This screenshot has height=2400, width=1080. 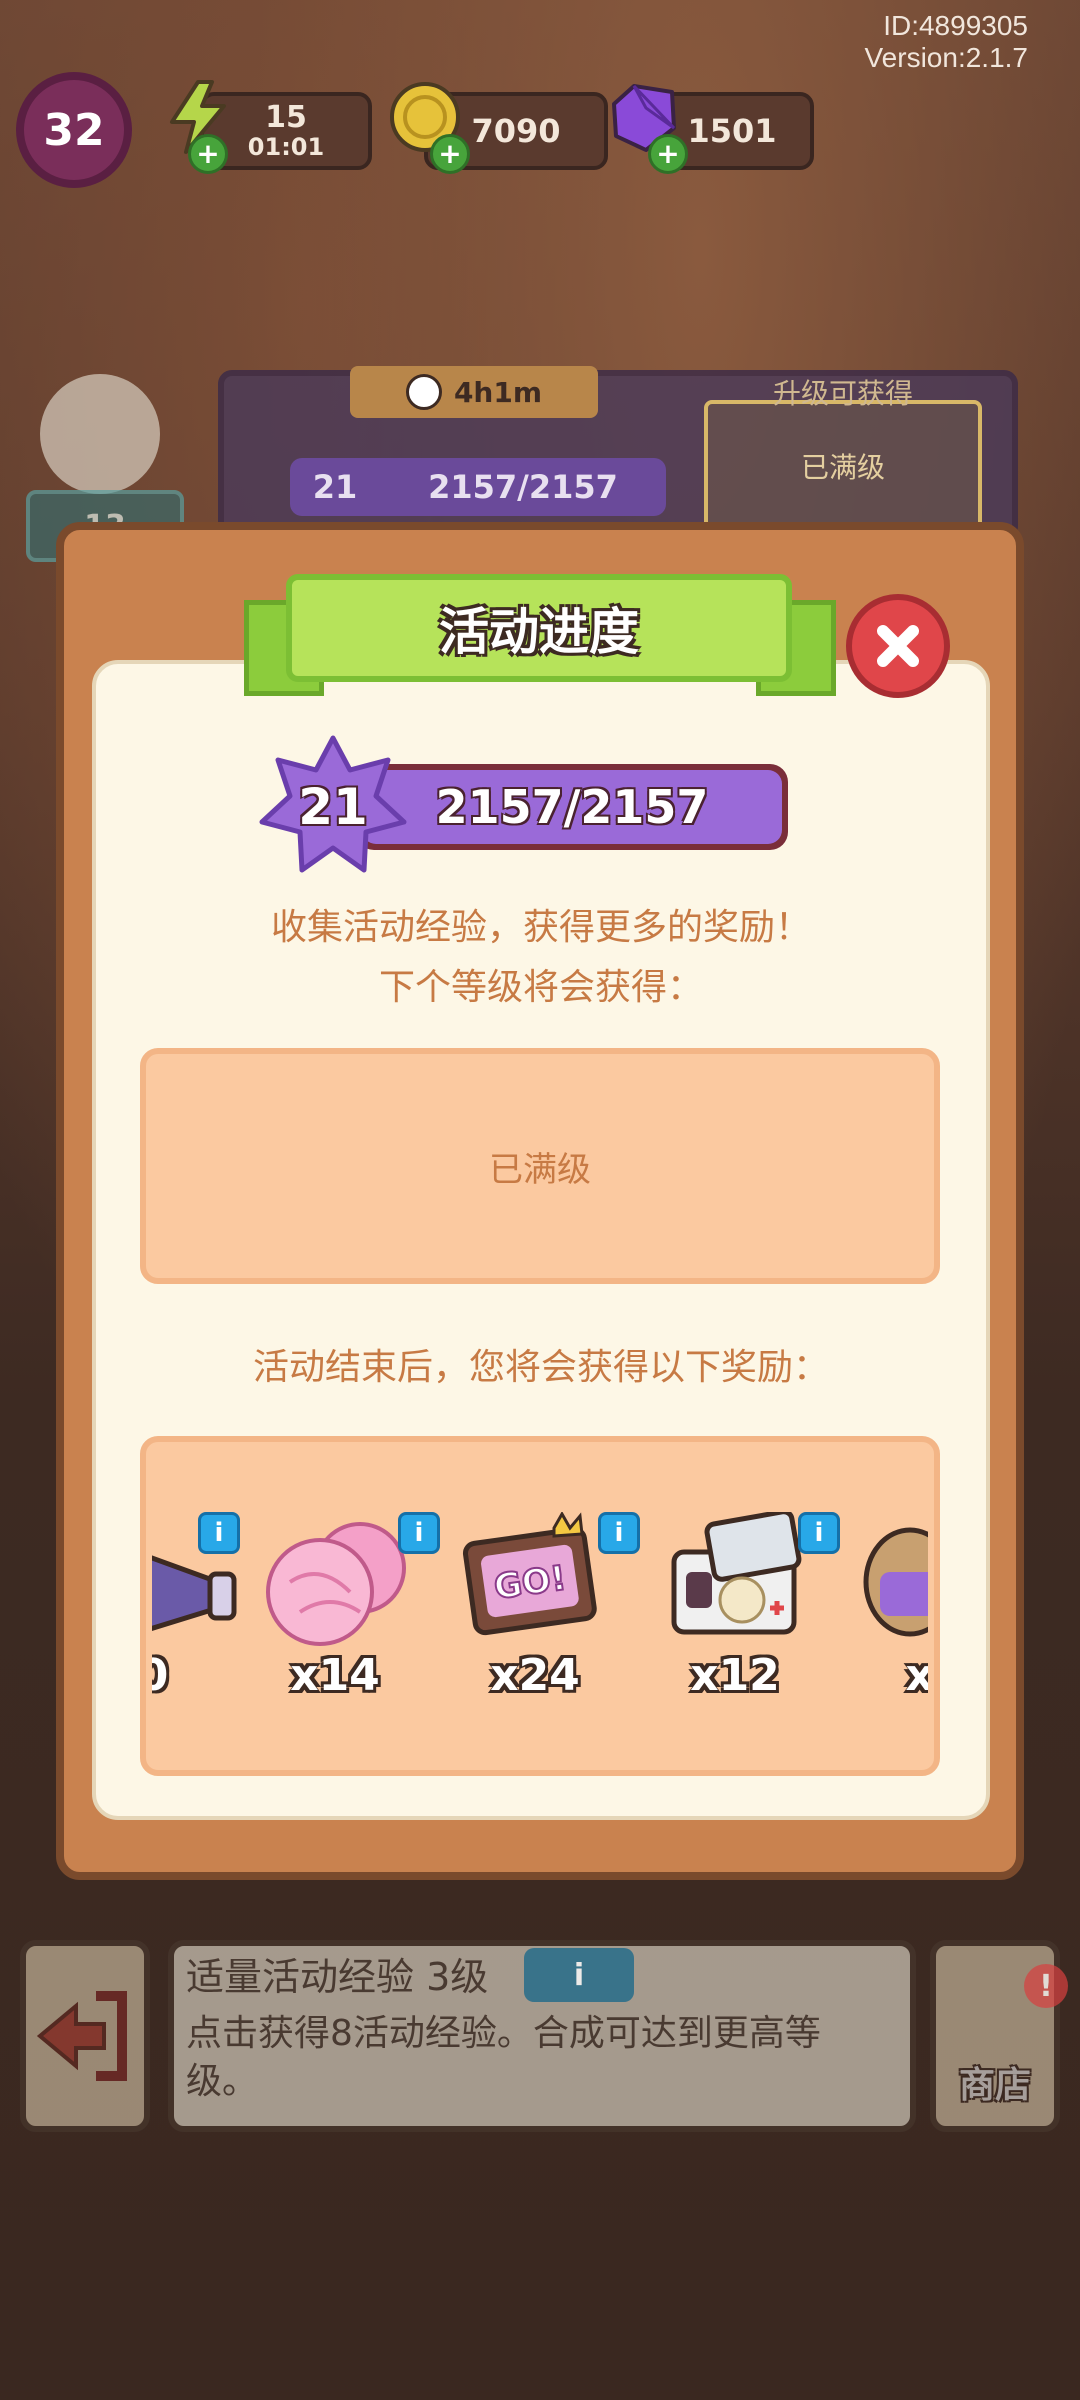 I want to click on reward-count: x24, so click(x=535, y=1675).